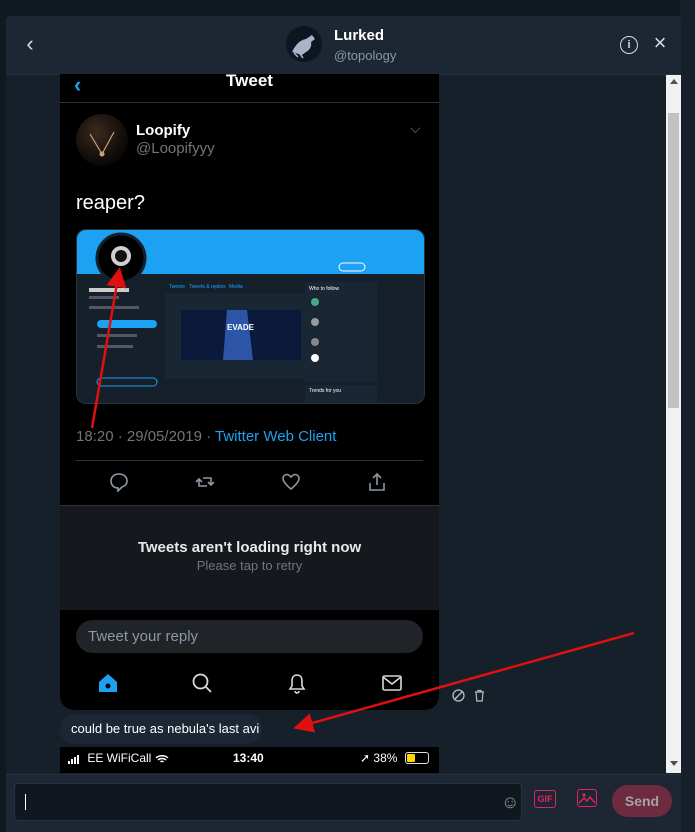  Describe the element at coordinates (205, 484) in the screenshot. I see `retweet-icon` at that location.